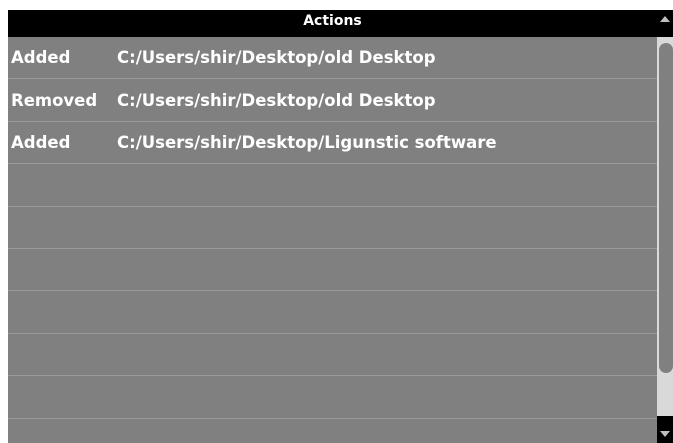 The height and width of the screenshot is (443, 673). Describe the element at coordinates (666, 208) in the screenshot. I see `scrollbar-thumb` at that location.